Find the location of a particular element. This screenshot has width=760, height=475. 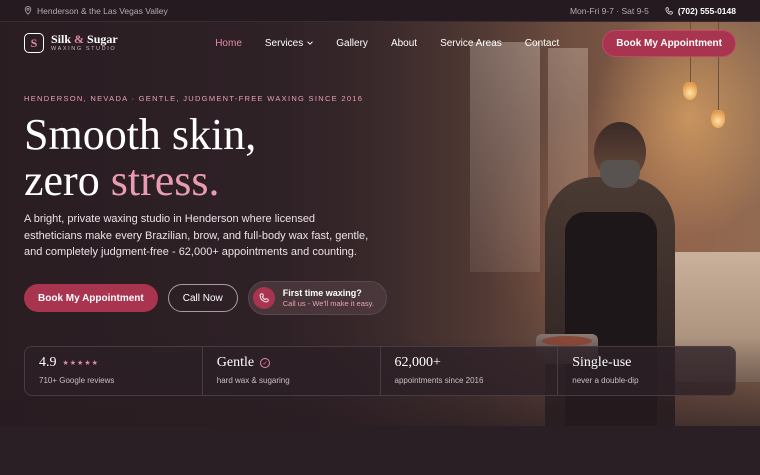

first-time-subtitle: Call us - We'll make it easy. is located at coordinates (328, 303).